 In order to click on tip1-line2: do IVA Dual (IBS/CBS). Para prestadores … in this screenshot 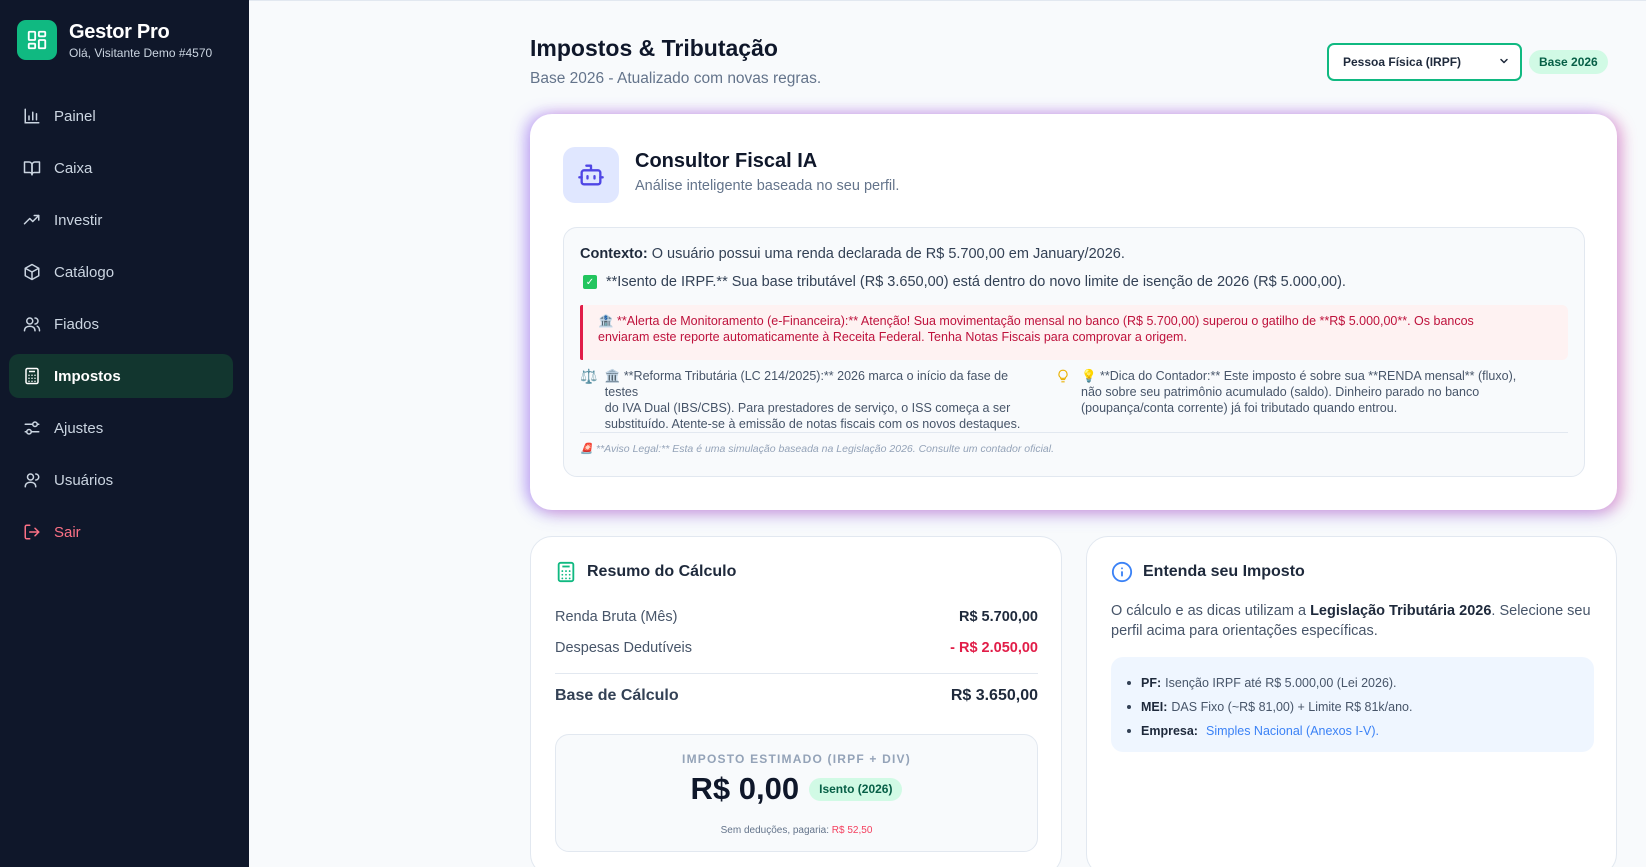, I will do `click(807, 408)`.